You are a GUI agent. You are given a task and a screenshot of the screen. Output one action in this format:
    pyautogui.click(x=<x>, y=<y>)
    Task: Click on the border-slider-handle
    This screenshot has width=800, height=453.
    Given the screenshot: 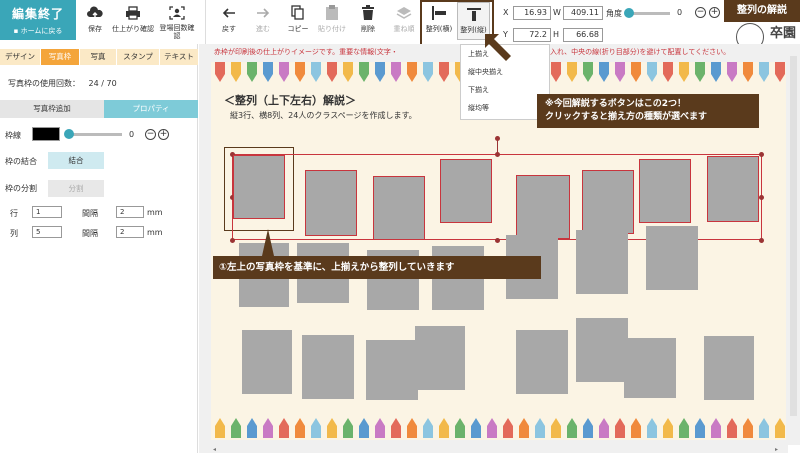 What is the action you would take?
    pyautogui.click(x=69, y=134)
    